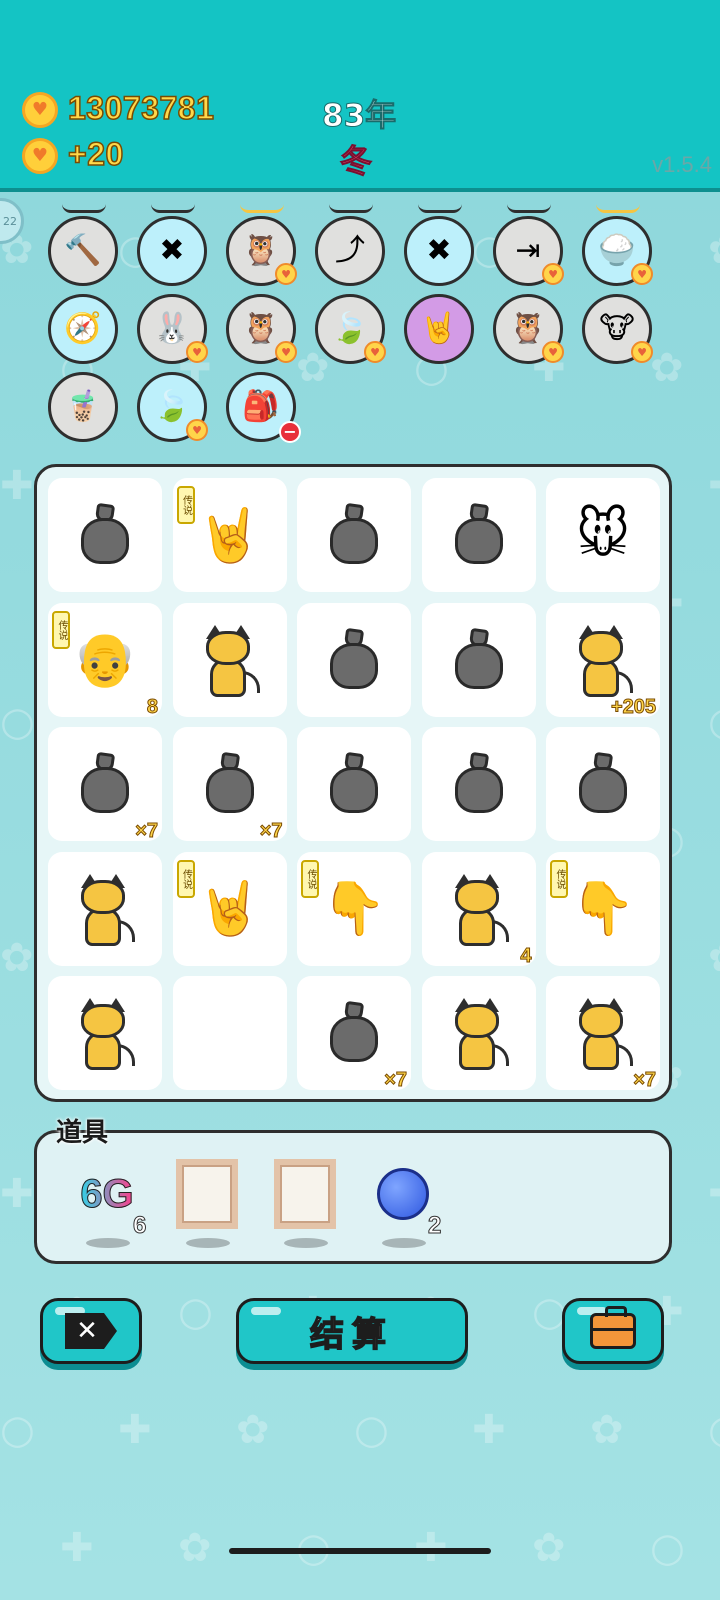 Image resolution: width=720 pixels, height=1600 pixels. I want to click on cell-multiplier: ×7, so click(645, 1080).